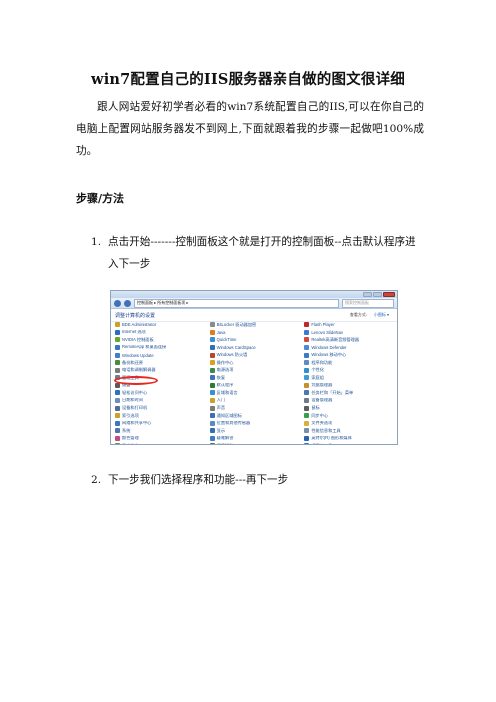  Describe the element at coordinates (144, 347) in the screenshot. I see `control-panel-item-label: RemoteApp 和桌面连接` at that location.